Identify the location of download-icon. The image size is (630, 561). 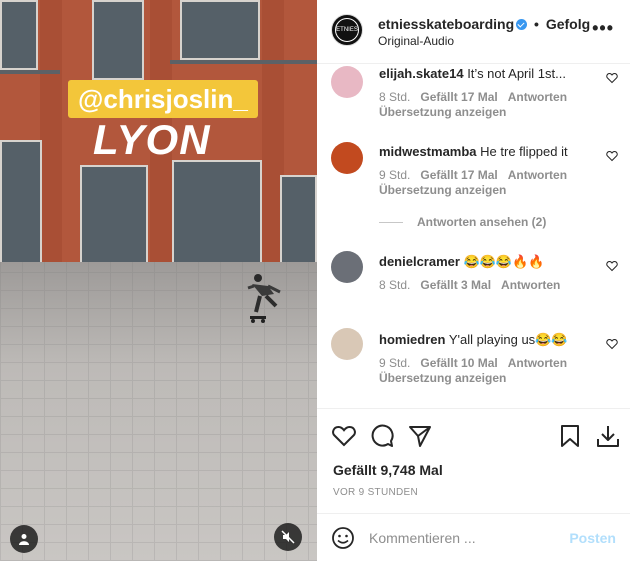
(608, 436).